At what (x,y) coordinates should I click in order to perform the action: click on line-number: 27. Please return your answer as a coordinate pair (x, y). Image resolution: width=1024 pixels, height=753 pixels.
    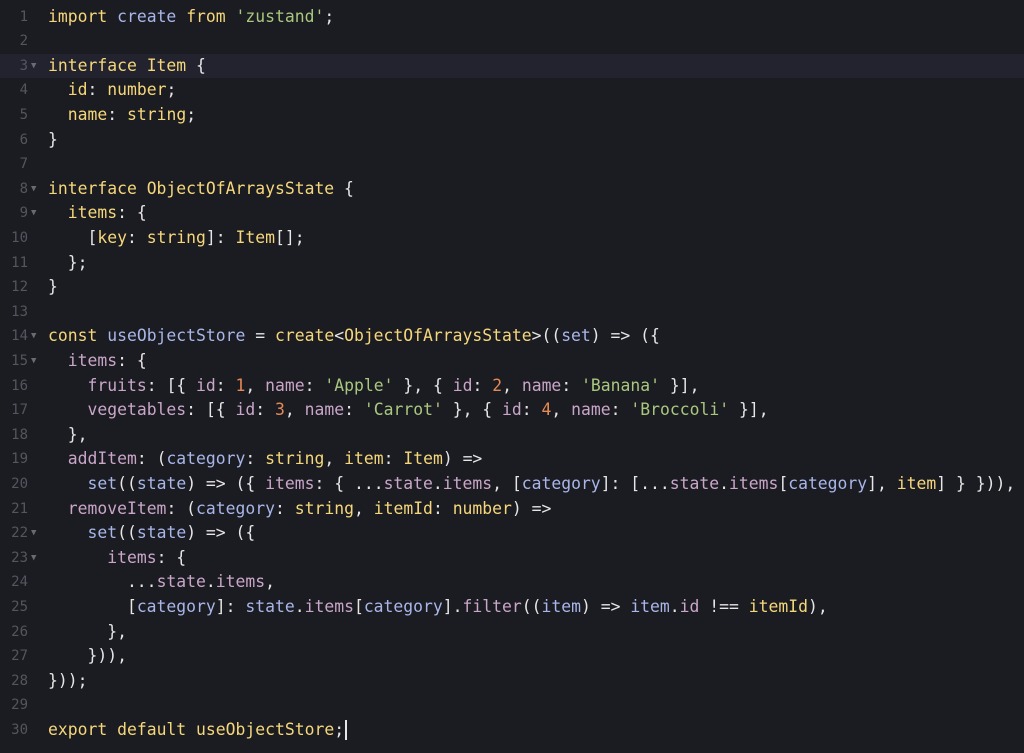
    Looking at the image, I should click on (19, 656).